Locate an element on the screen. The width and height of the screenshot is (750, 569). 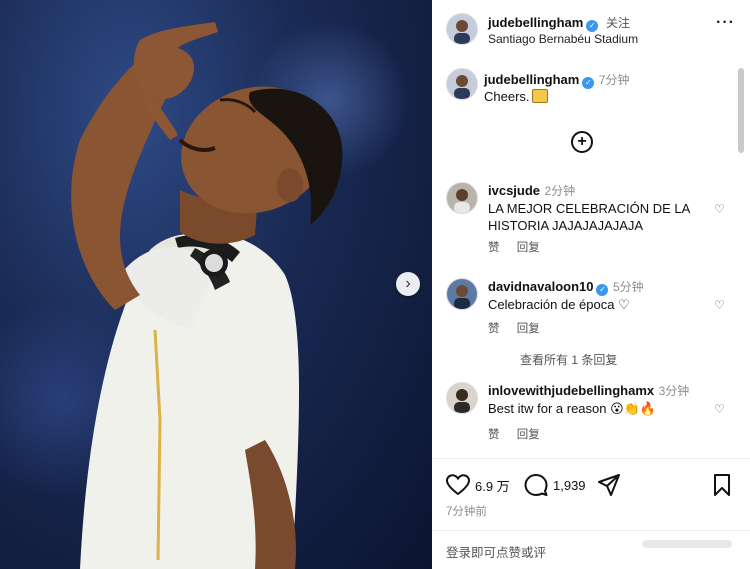
comment-time: 3分钟 is located at coordinates (674, 391).